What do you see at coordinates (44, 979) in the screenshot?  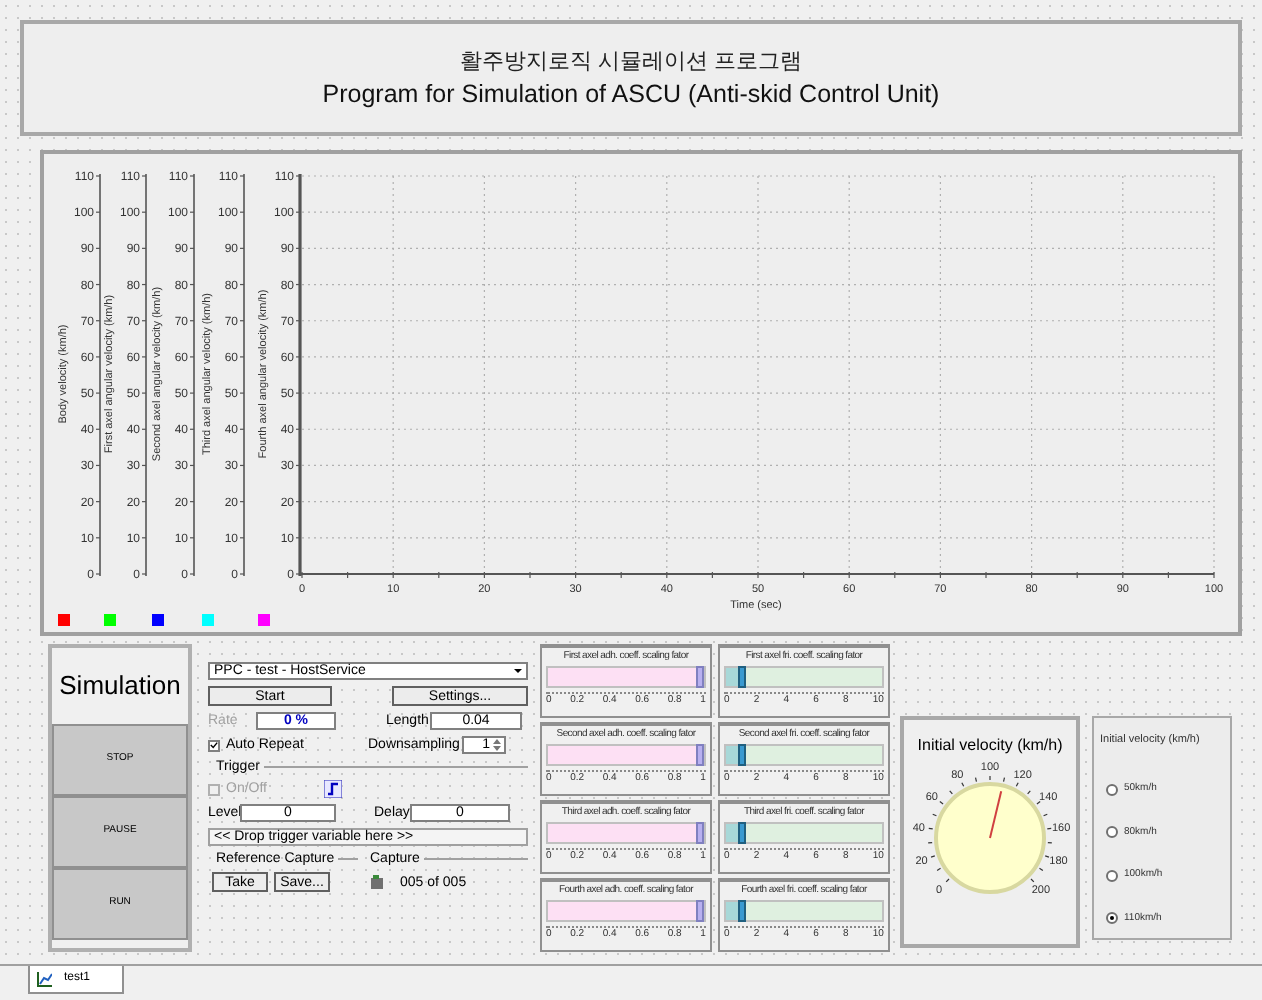 I see `chart-icon` at bounding box center [44, 979].